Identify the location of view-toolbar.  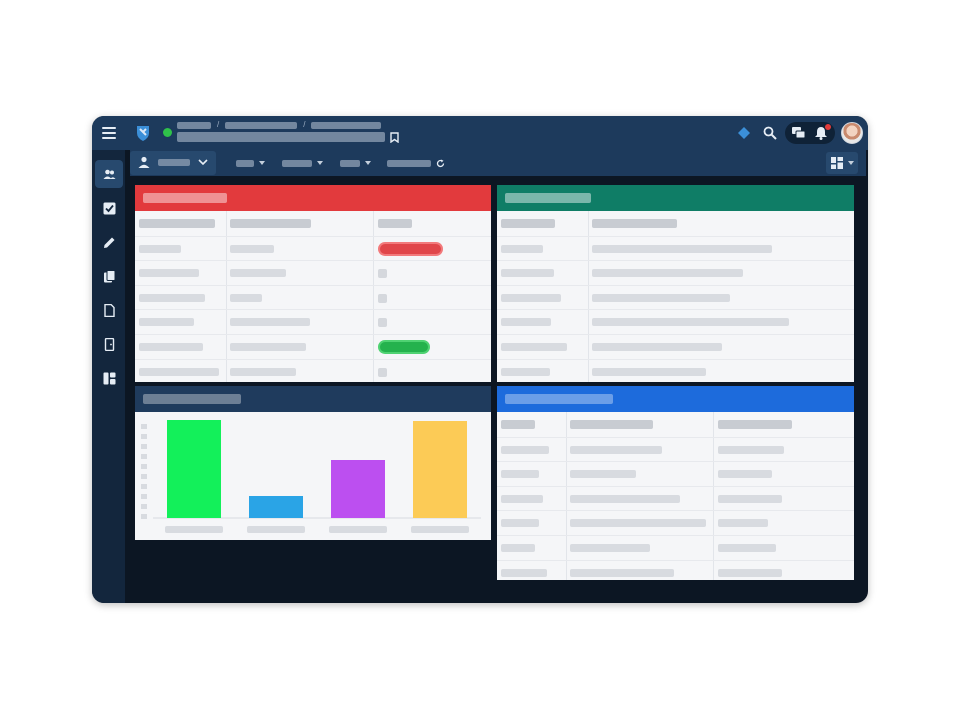
(498, 163).